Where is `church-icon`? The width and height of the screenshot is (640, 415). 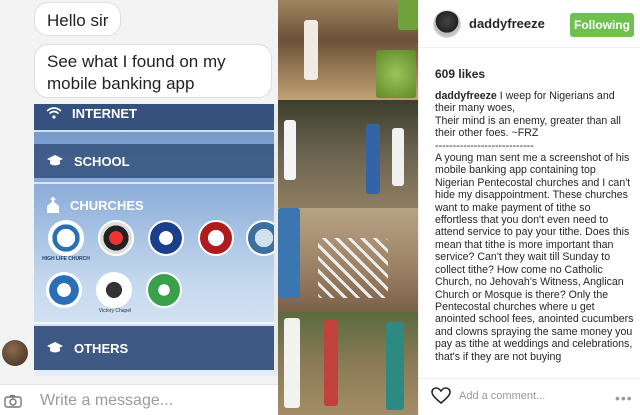
church-icon is located at coordinates (53, 205).